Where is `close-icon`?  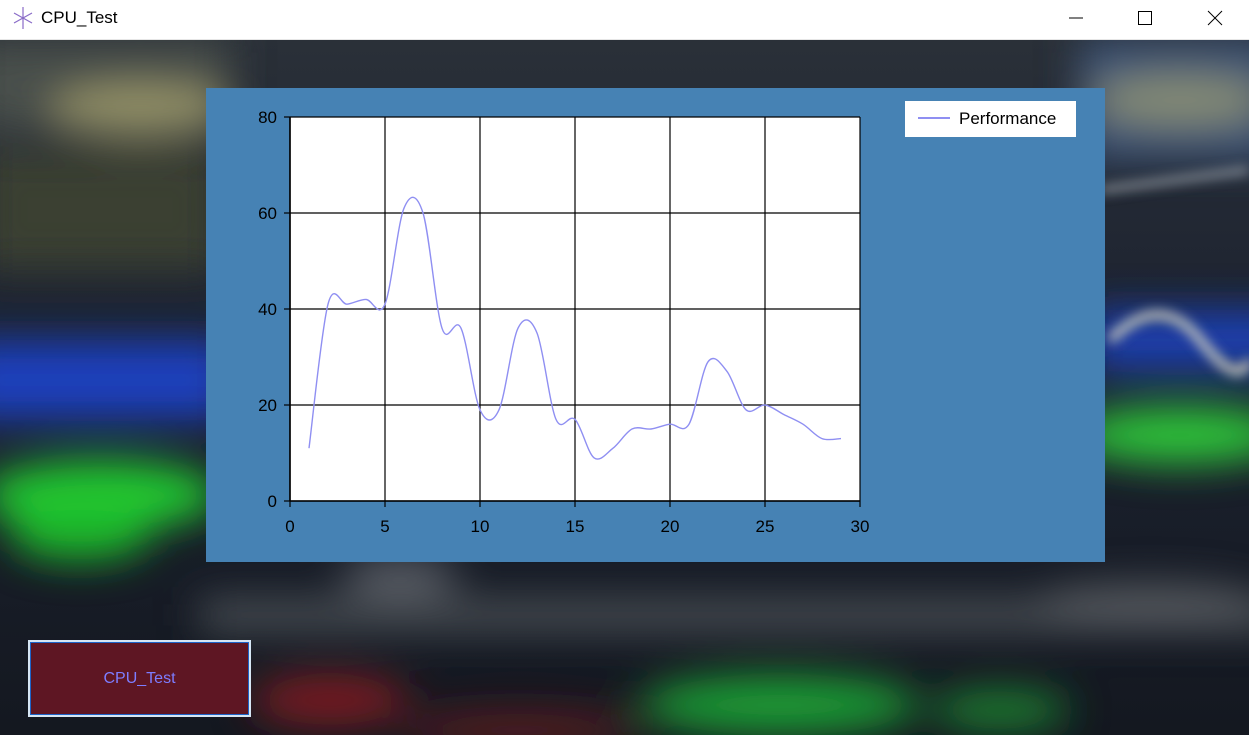
close-icon is located at coordinates (1215, 18).